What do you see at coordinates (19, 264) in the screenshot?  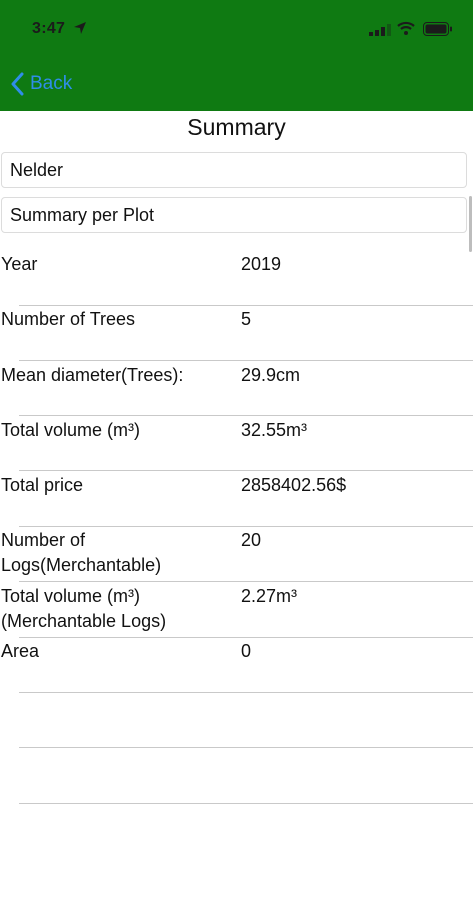 I see `row-label-year: Year` at bounding box center [19, 264].